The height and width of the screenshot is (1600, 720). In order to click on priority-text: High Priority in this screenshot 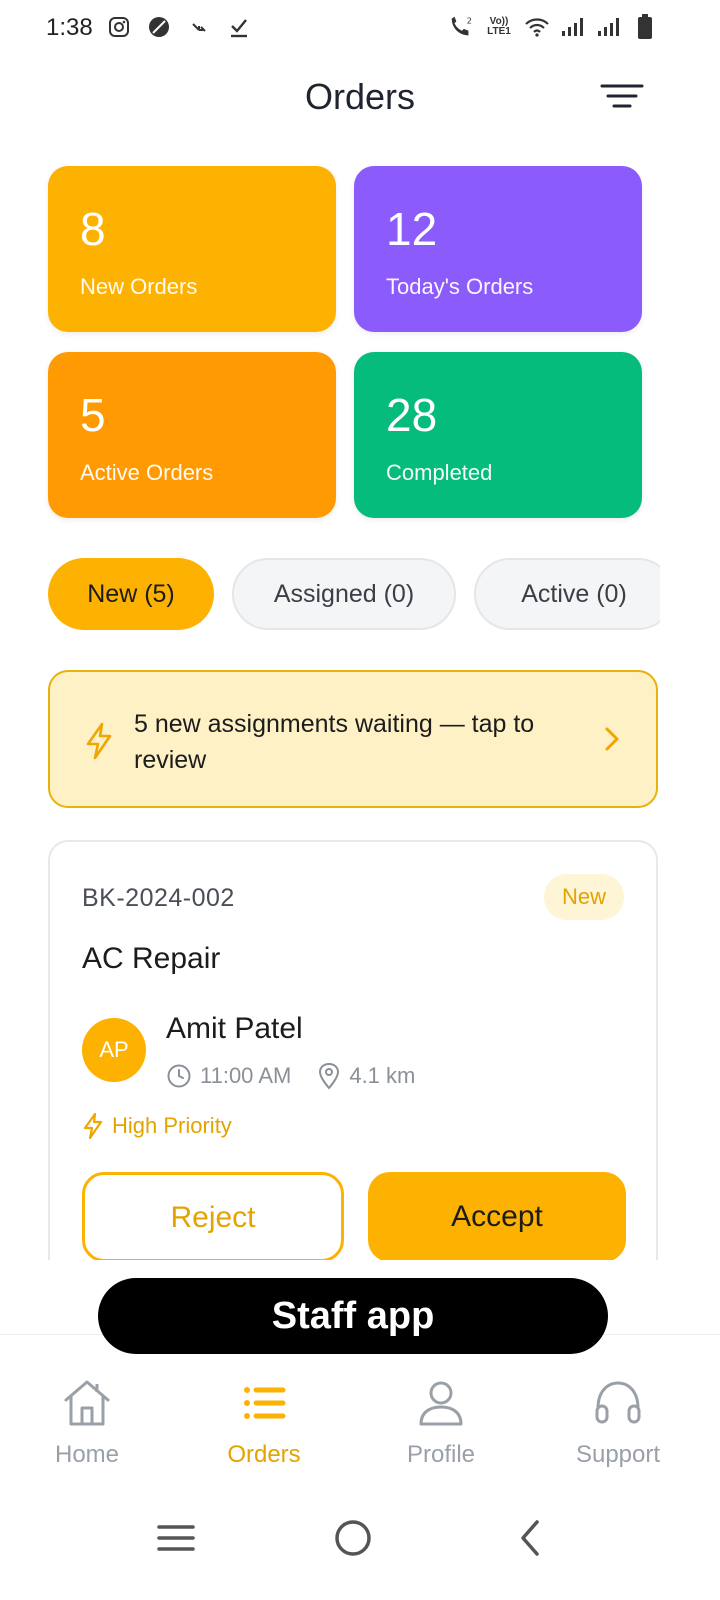, I will do `click(172, 1125)`.